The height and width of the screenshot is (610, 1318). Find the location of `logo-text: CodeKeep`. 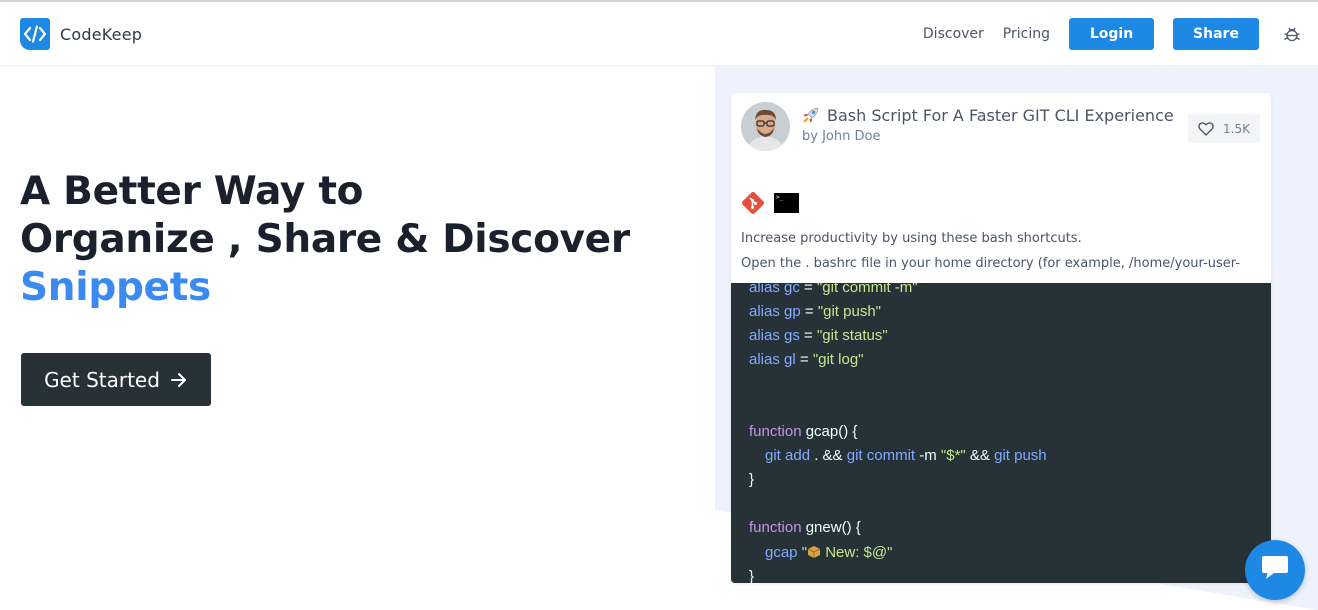

logo-text: CodeKeep is located at coordinates (101, 34).